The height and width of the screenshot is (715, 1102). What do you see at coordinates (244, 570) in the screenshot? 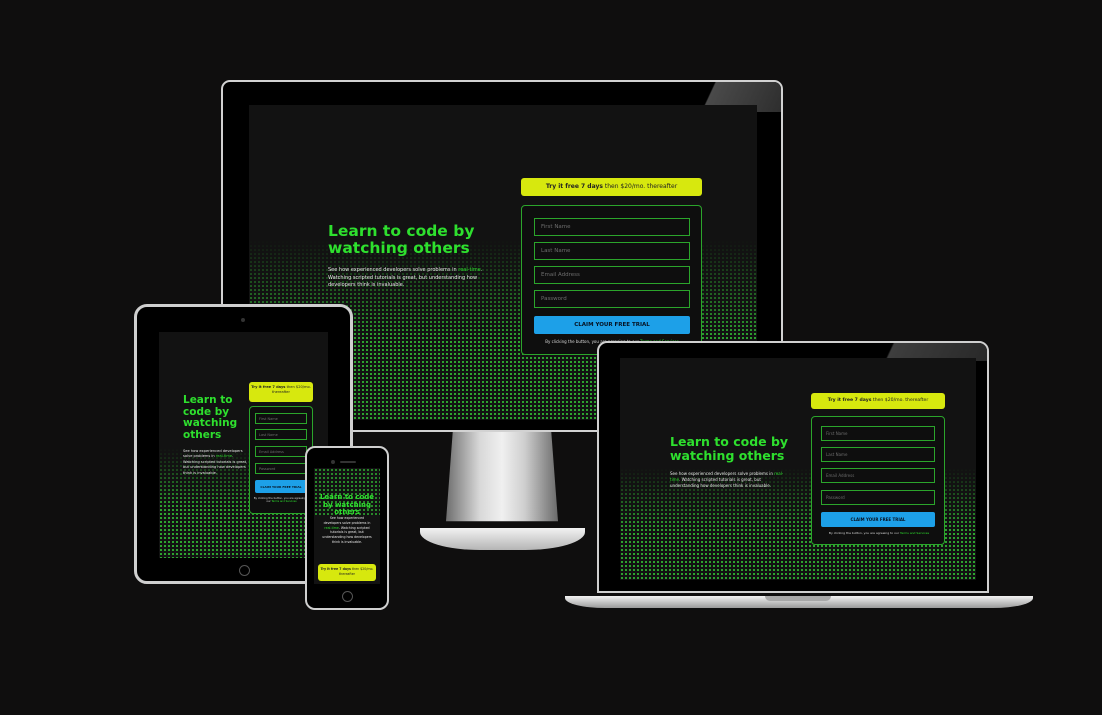
I see `tablet-home-button` at bounding box center [244, 570].